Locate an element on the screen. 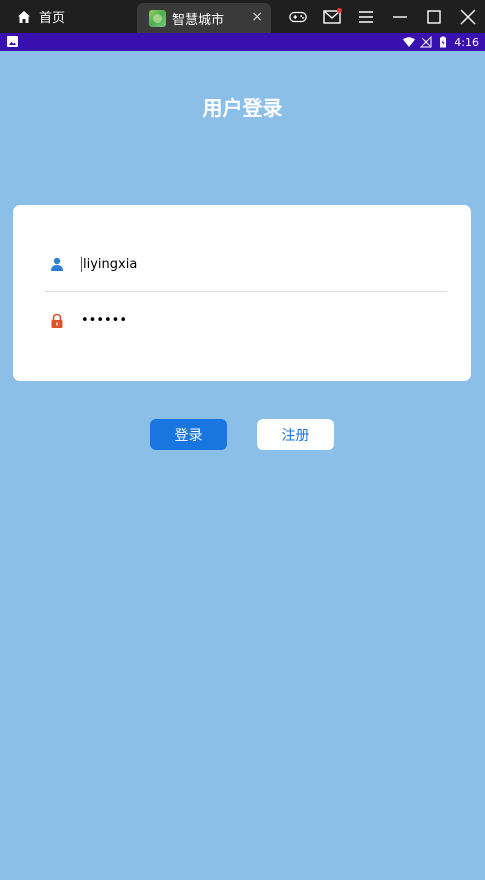  gamepad-icon is located at coordinates (298, 16).